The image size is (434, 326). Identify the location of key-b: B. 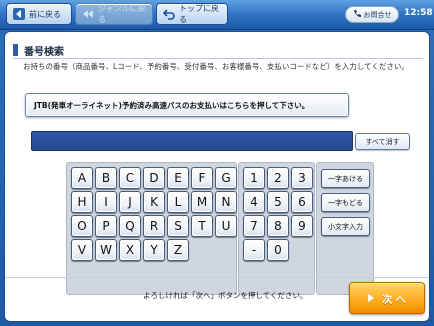
(106, 178).